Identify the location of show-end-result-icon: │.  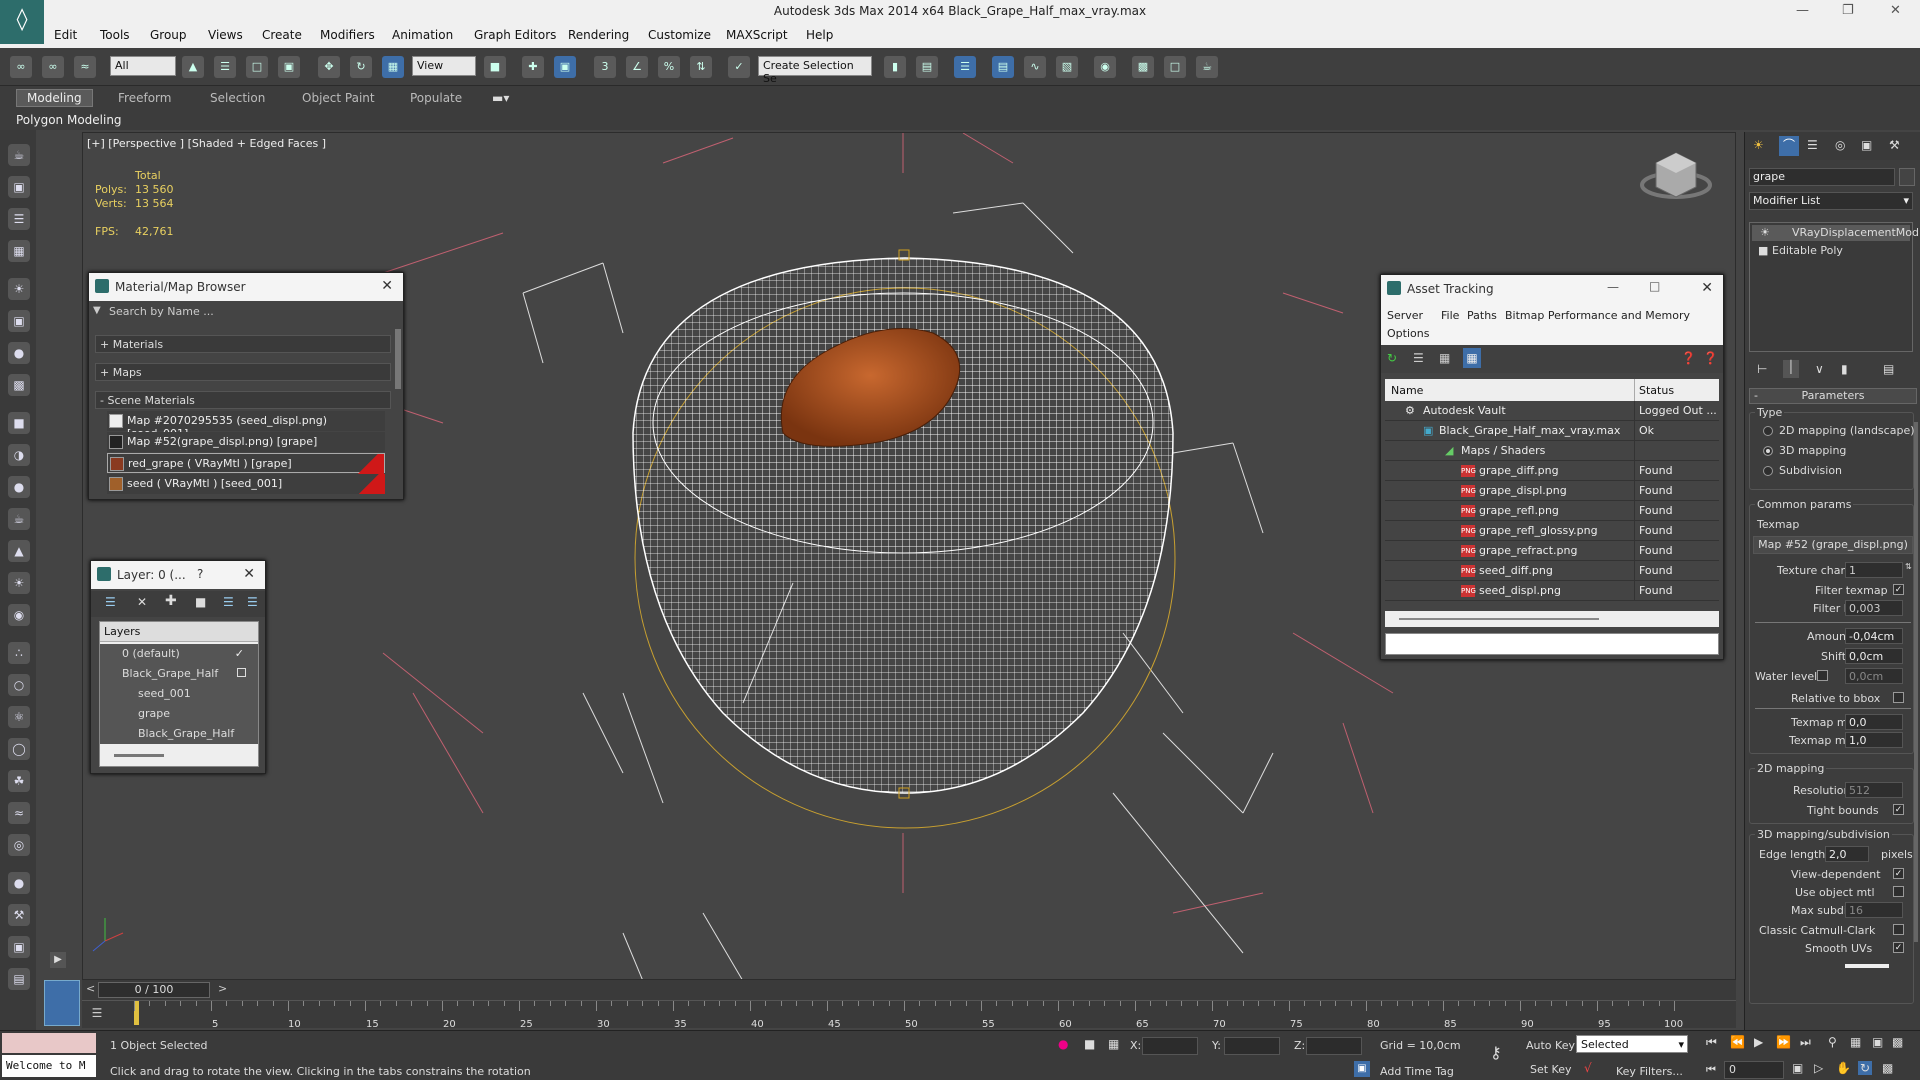
(1791, 369).